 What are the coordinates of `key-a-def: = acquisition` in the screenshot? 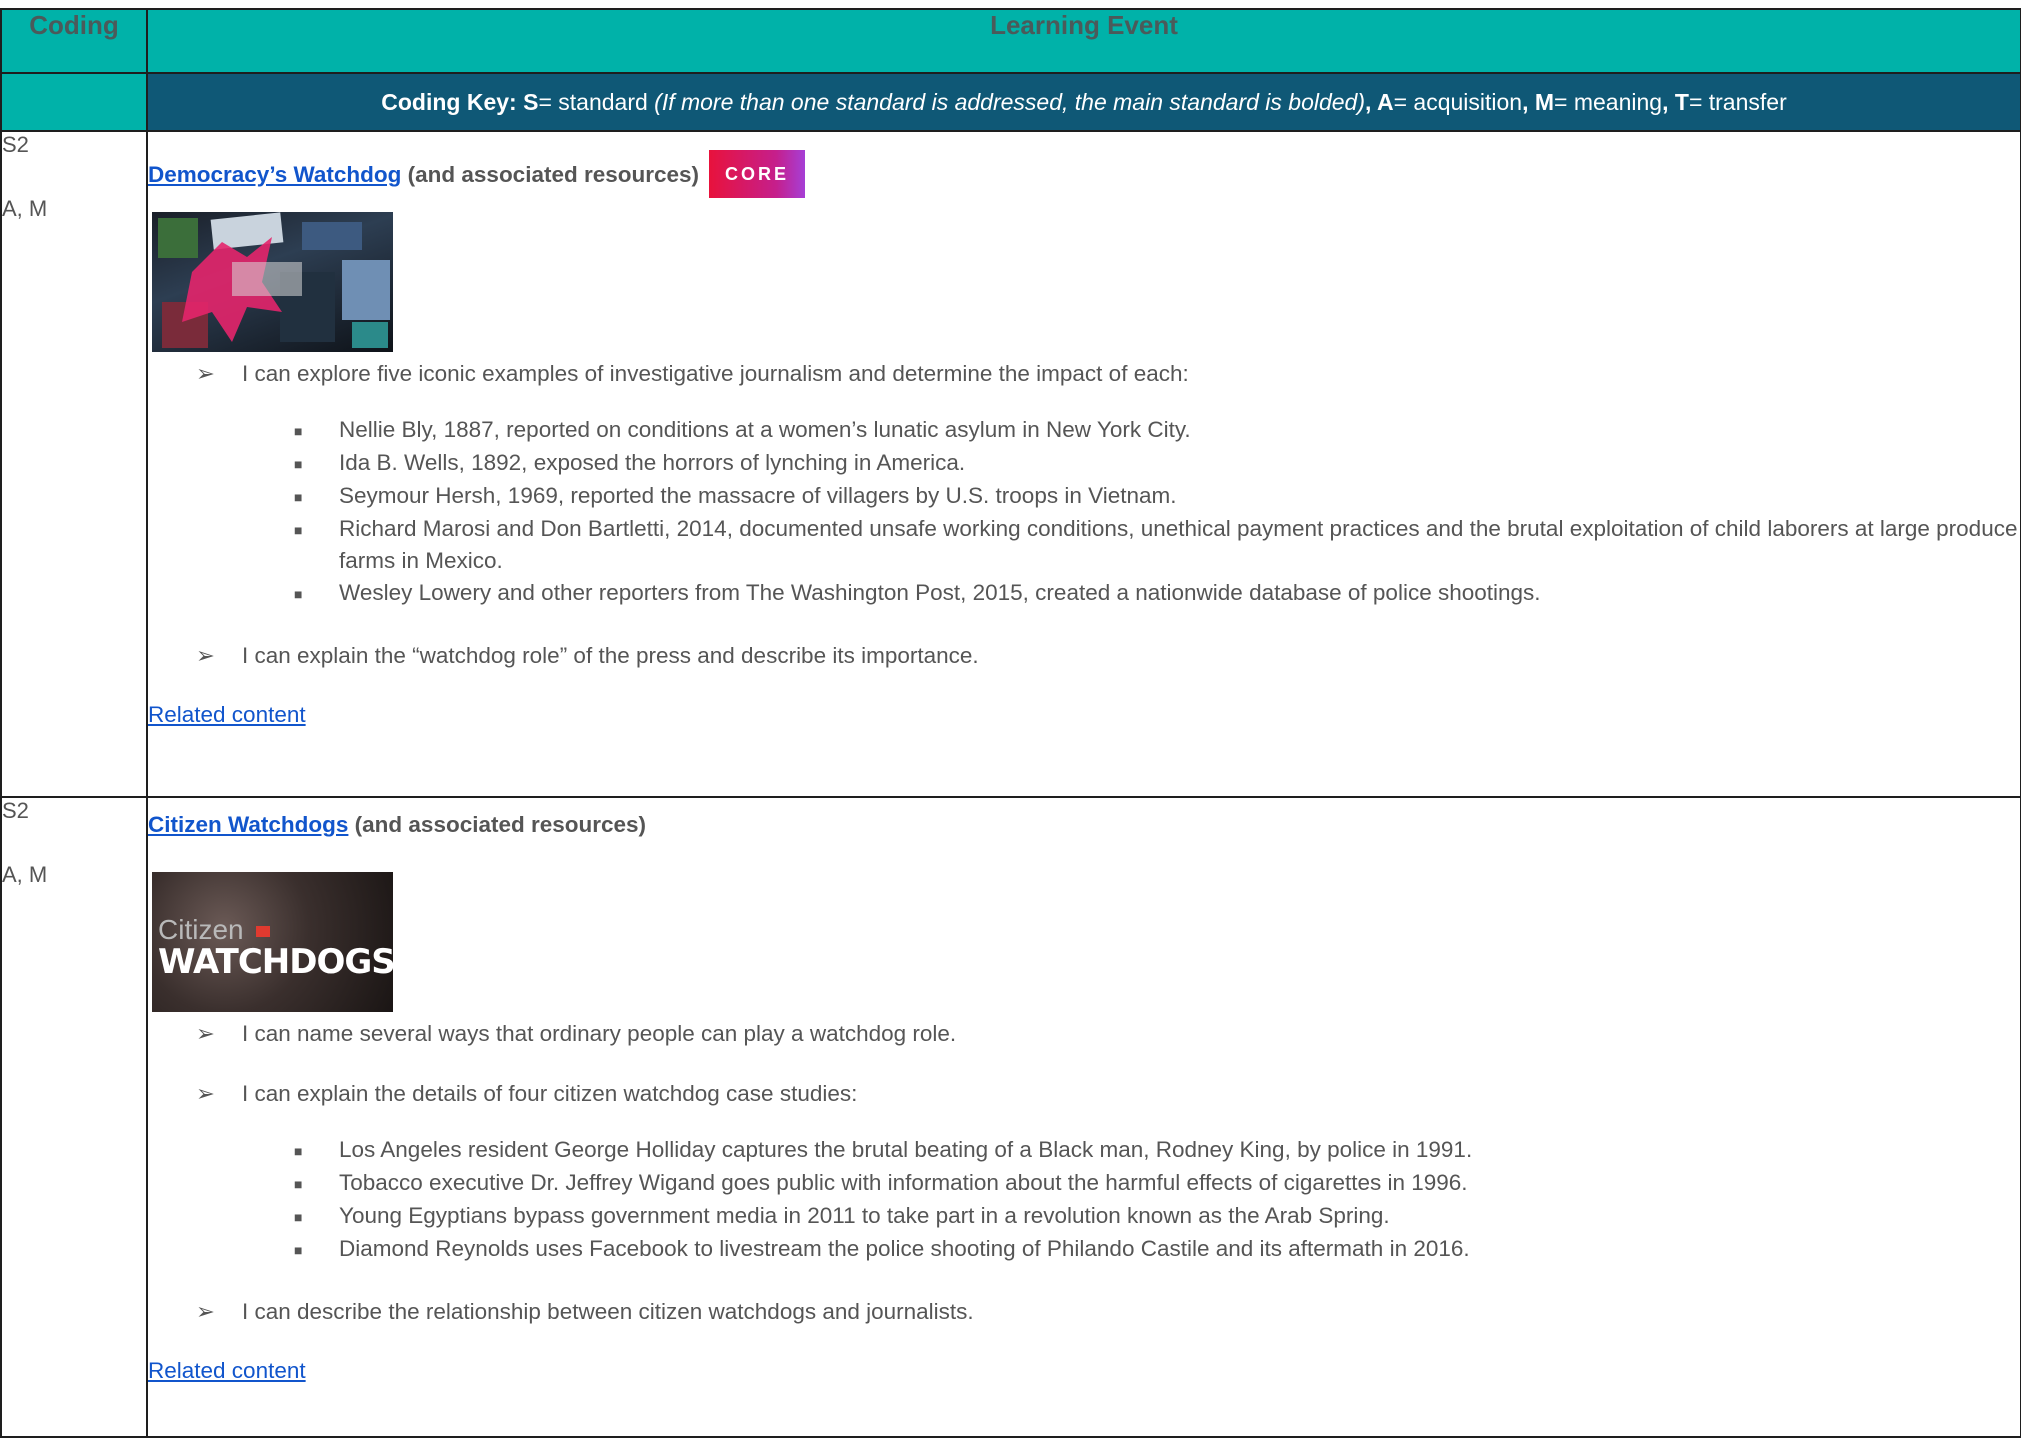 It's located at (1458, 101).